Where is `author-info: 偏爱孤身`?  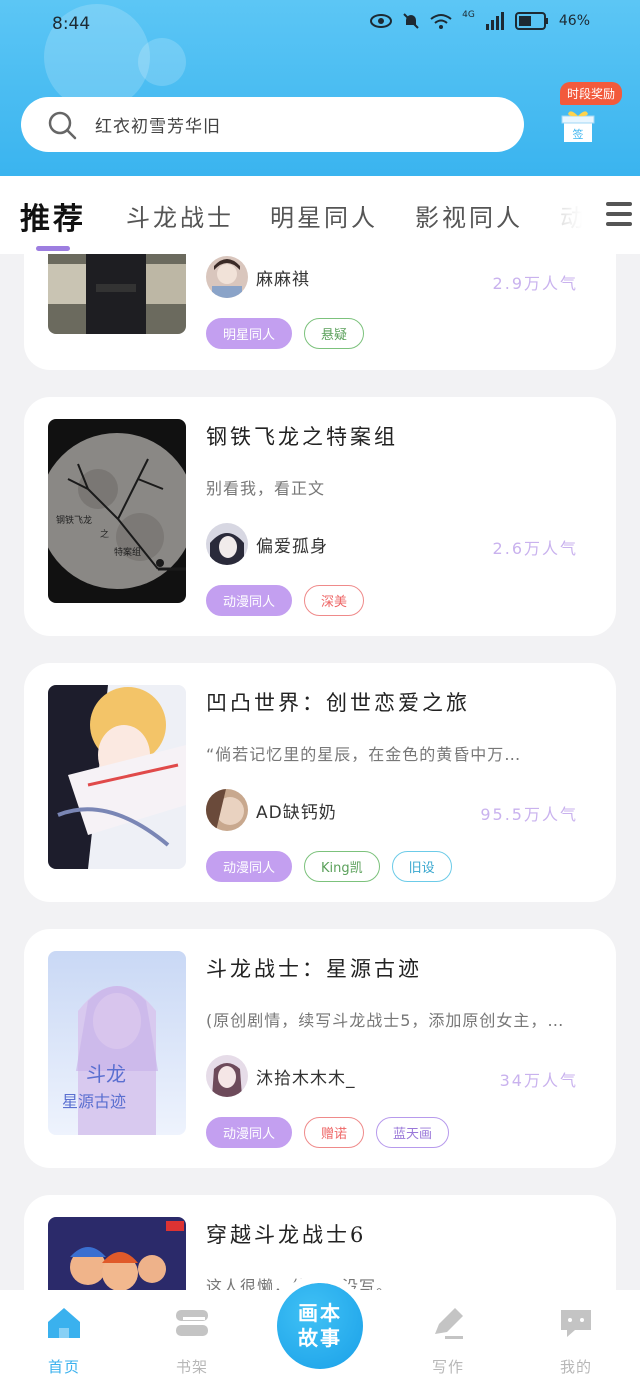
author-info: 偏爱孤身 is located at coordinates (267, 544).